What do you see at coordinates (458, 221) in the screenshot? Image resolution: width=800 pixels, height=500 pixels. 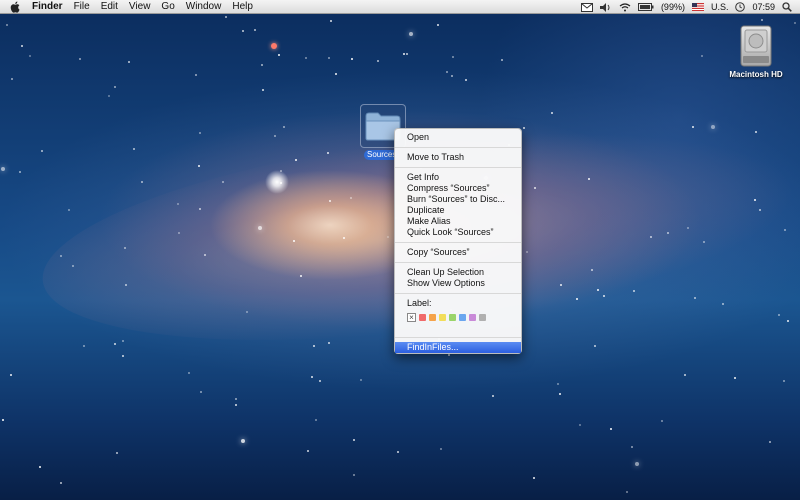 I see `menu-make-alias: Make Alias` at bounding box center [458, 221].